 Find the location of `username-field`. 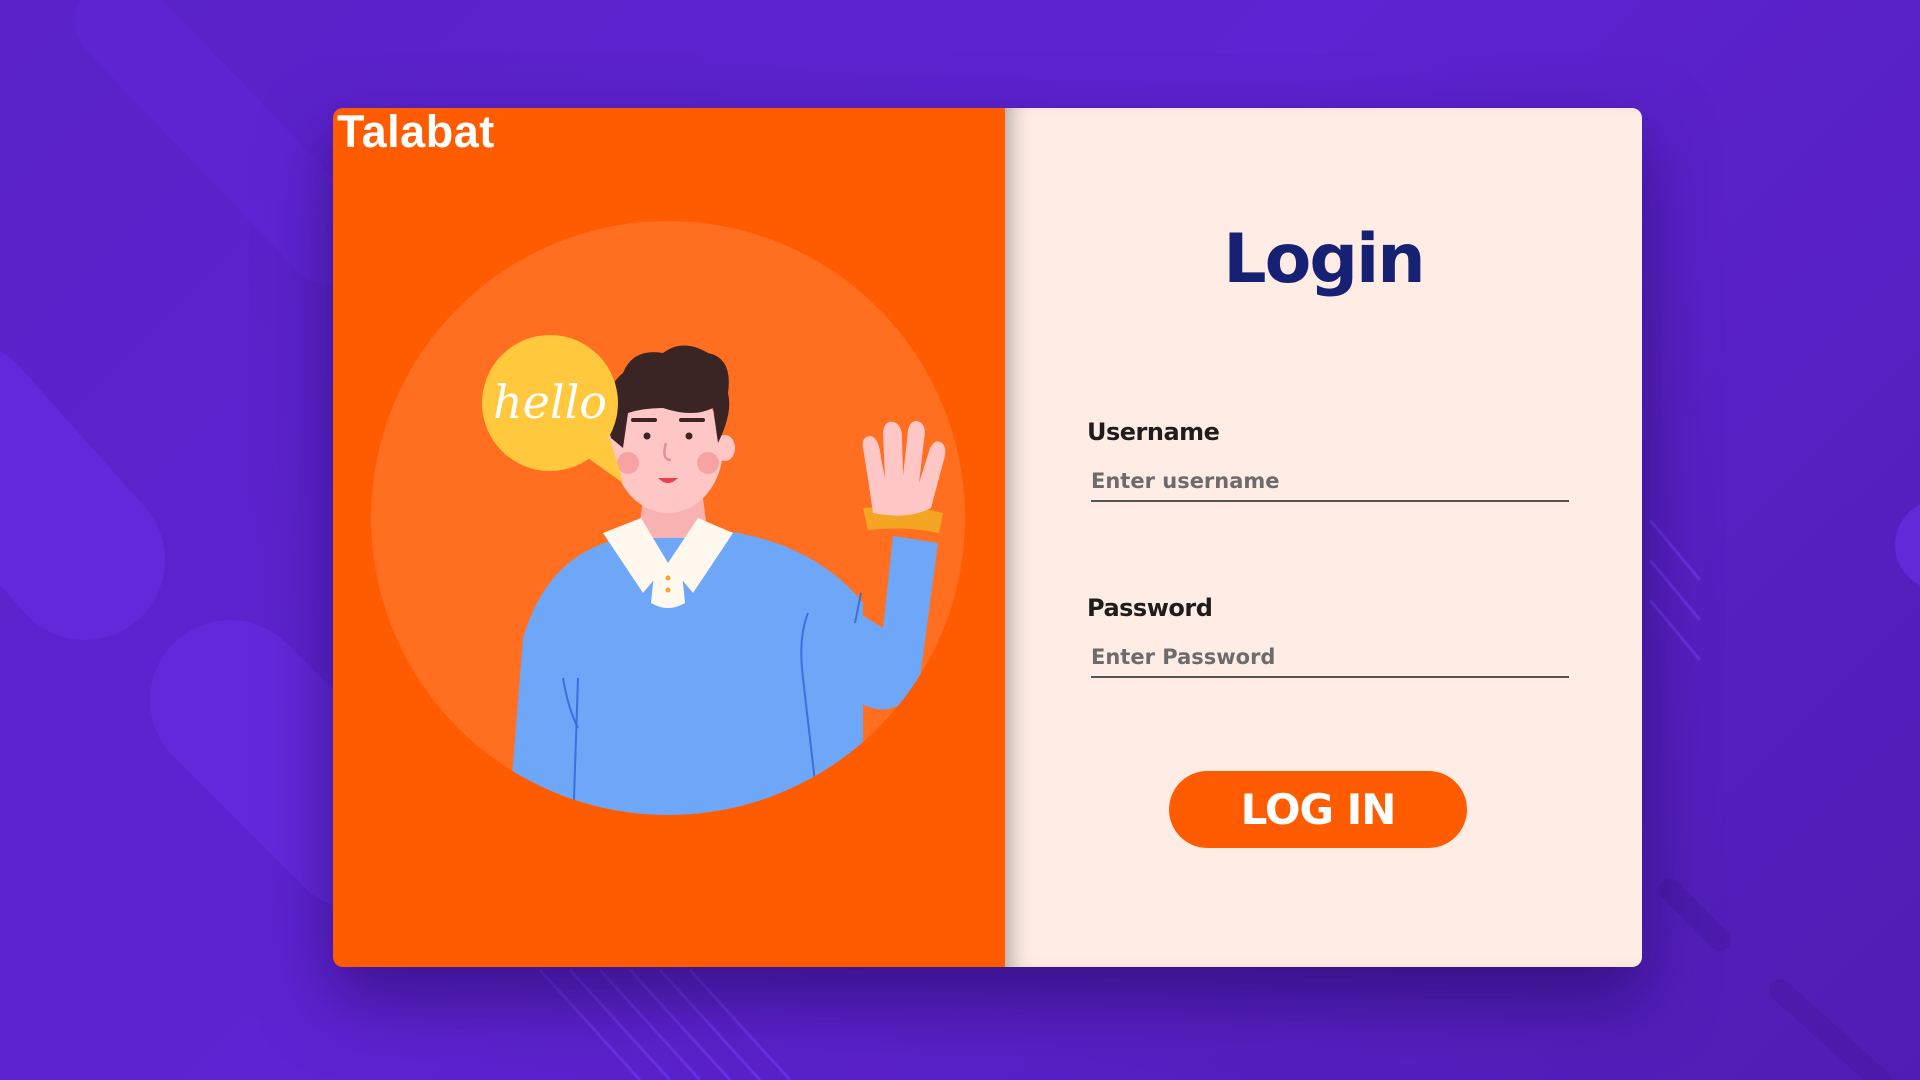

username-field is located at coordinates (1330, 483).